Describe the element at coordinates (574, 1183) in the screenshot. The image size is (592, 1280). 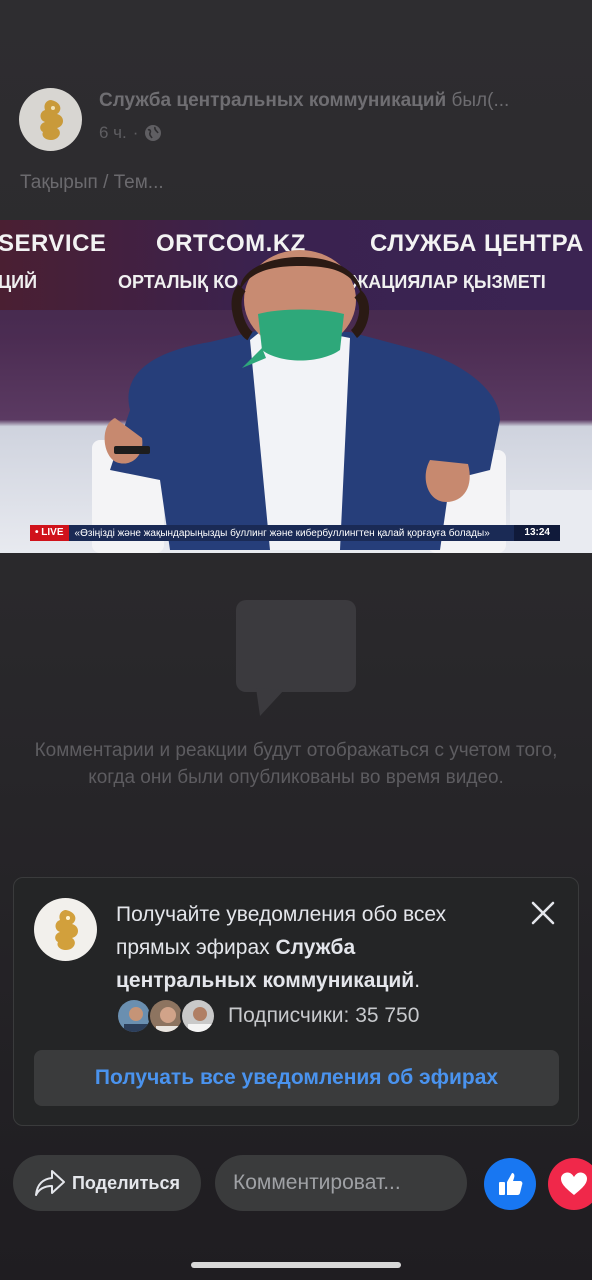
I see `heart-icon` at that location.